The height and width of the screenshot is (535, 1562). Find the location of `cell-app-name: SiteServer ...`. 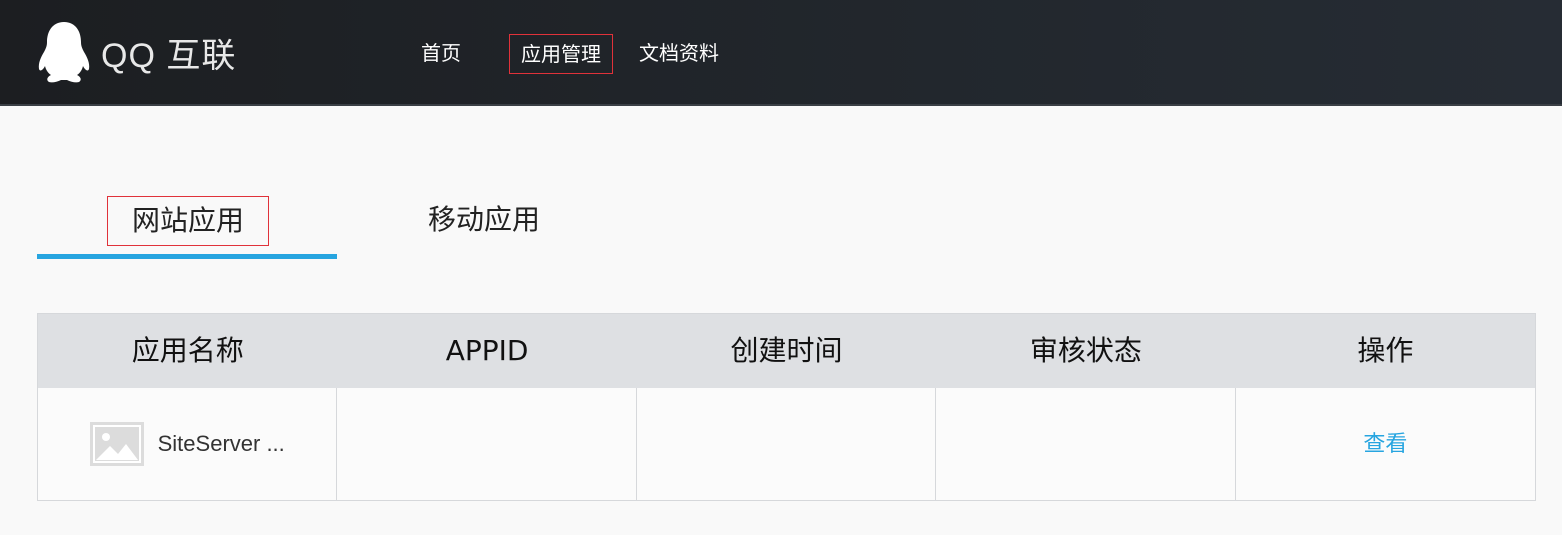

cell-app-name: SiteServer ... is located at coordinates (188, 444).